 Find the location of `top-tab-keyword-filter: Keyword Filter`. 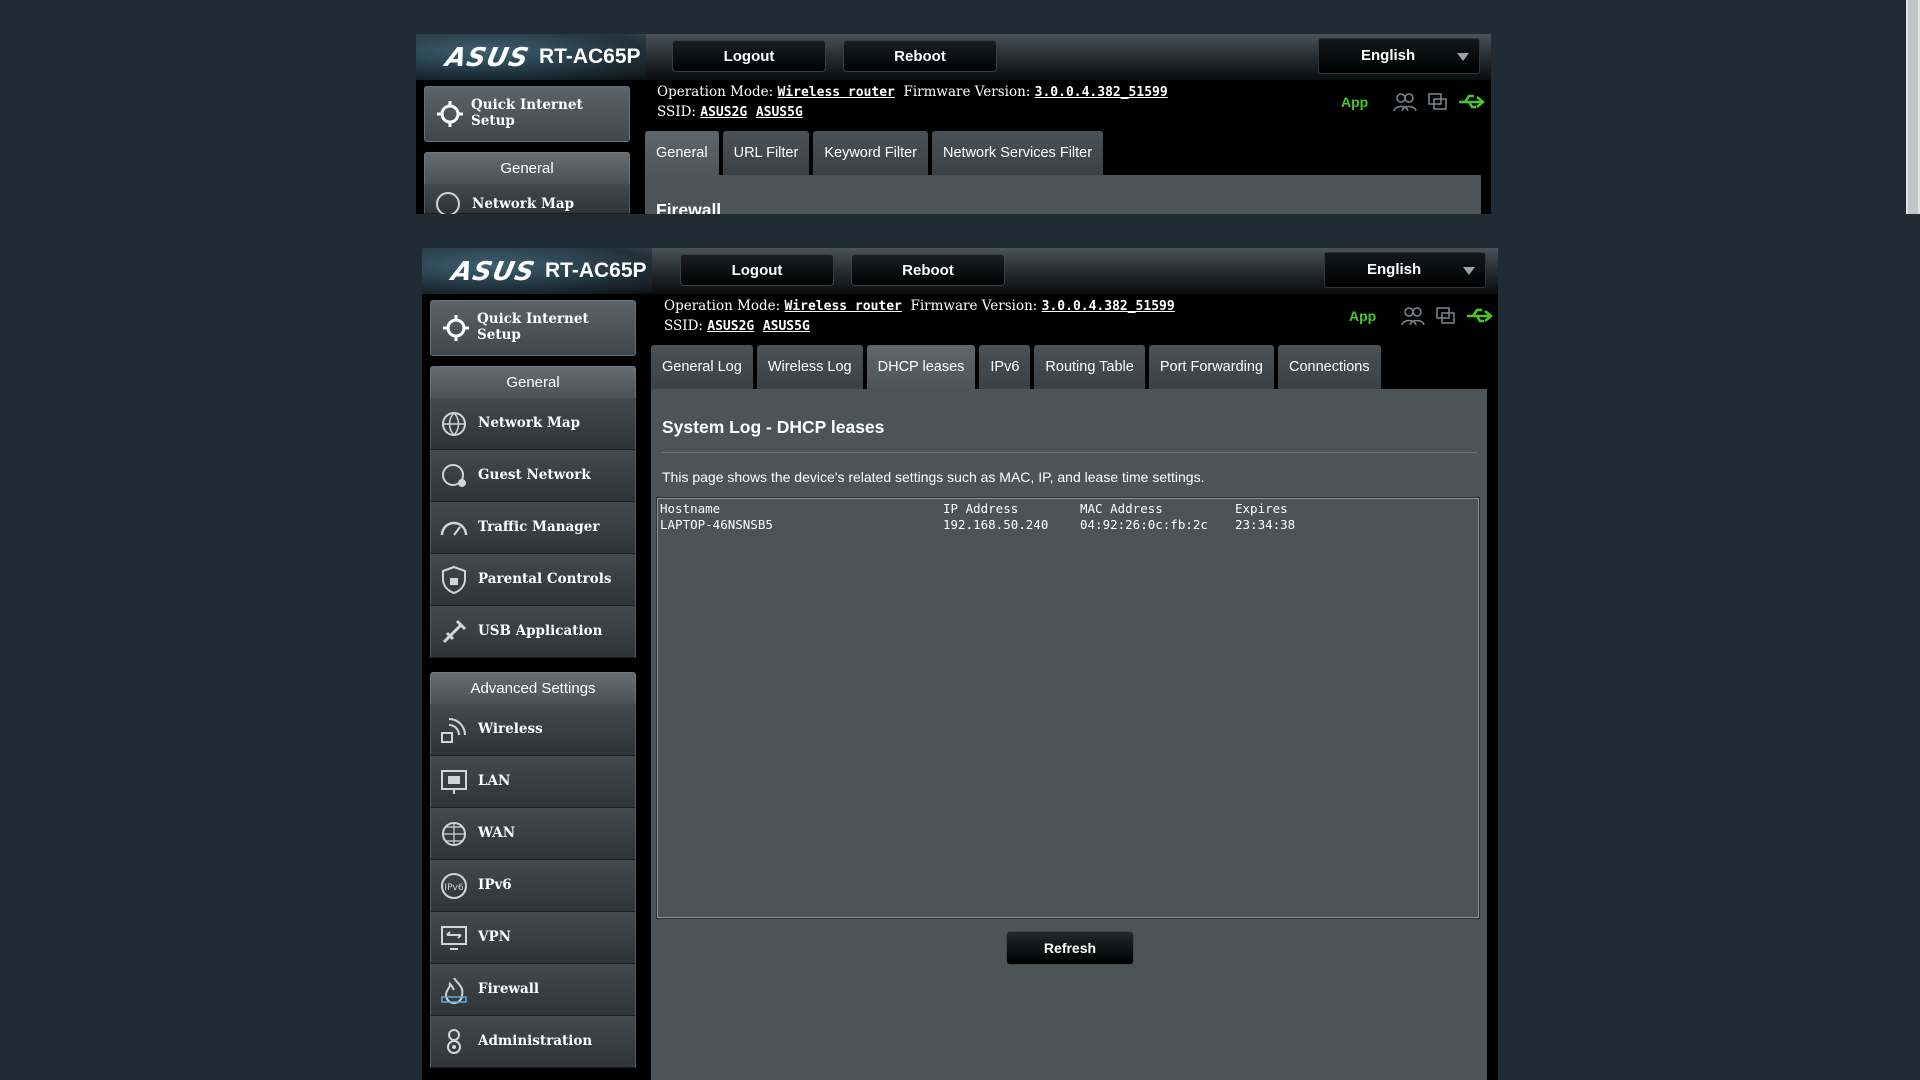

top-tab-keyword-filter: Keyword Filter is located at coordinates (870, 153).